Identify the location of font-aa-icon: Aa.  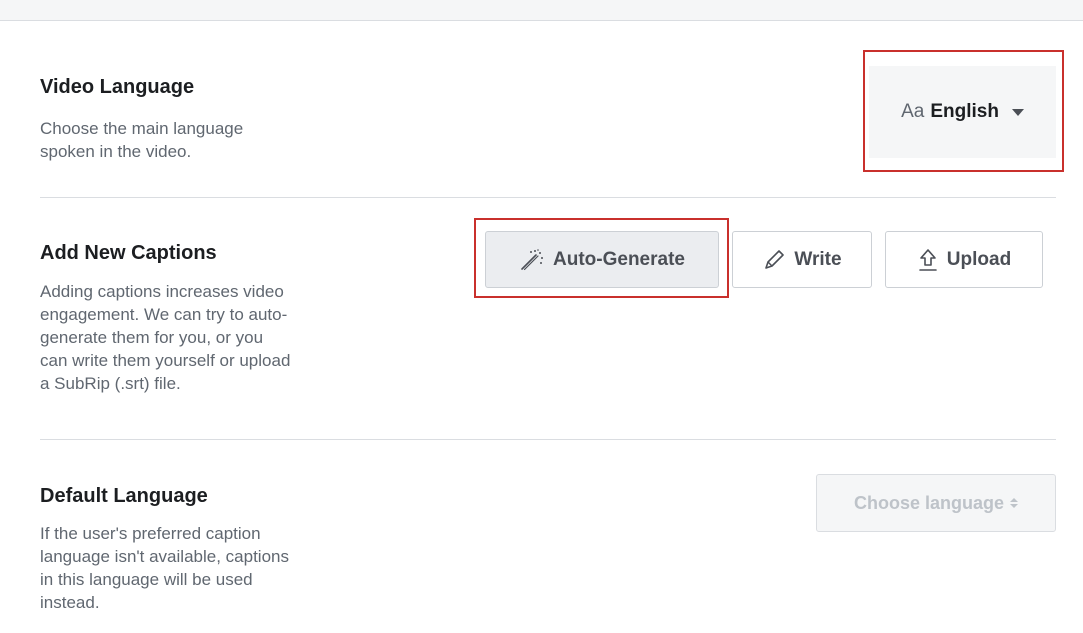
(913, 111).